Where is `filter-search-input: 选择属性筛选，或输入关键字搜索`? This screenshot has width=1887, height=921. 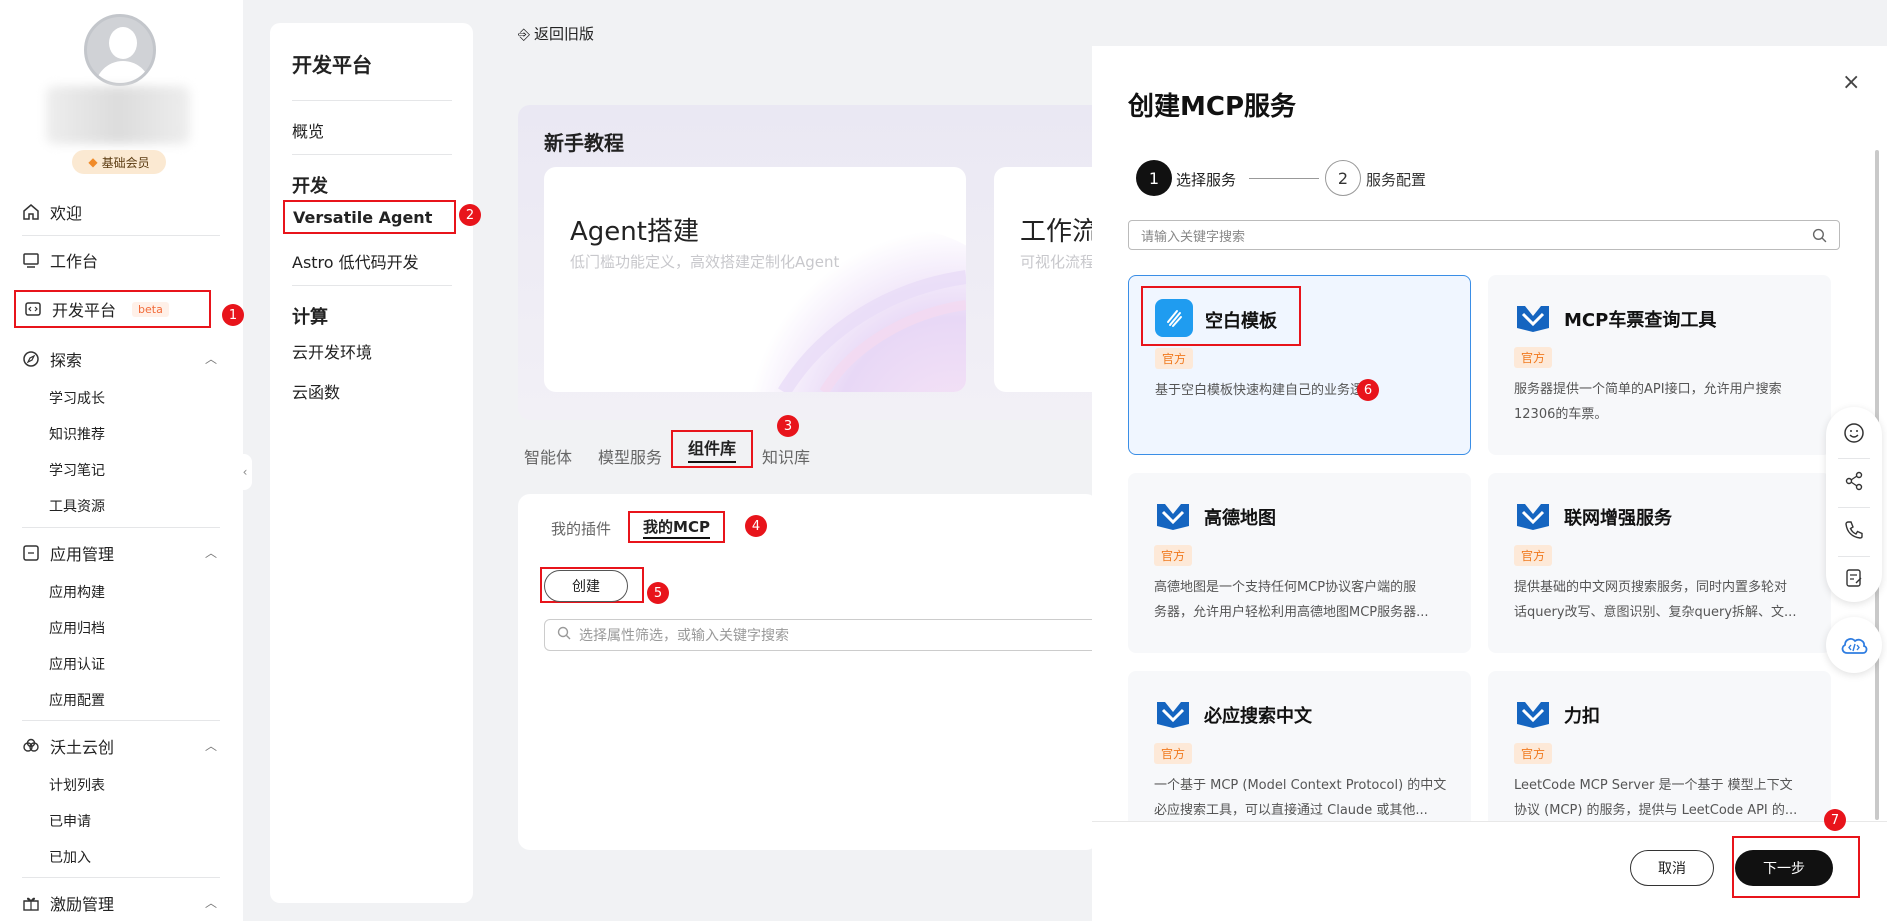
filter-search-input: 选择属性筛选，或输入关键字搜索 is located at coordinates (821, 635).